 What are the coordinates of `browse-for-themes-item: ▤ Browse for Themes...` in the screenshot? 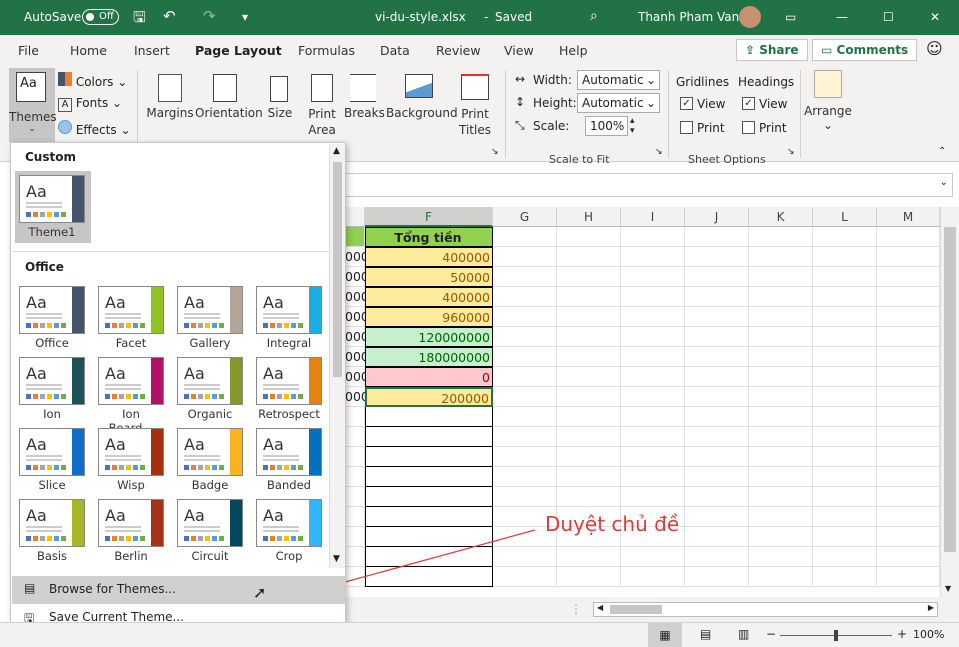 It's located at (178, 590).